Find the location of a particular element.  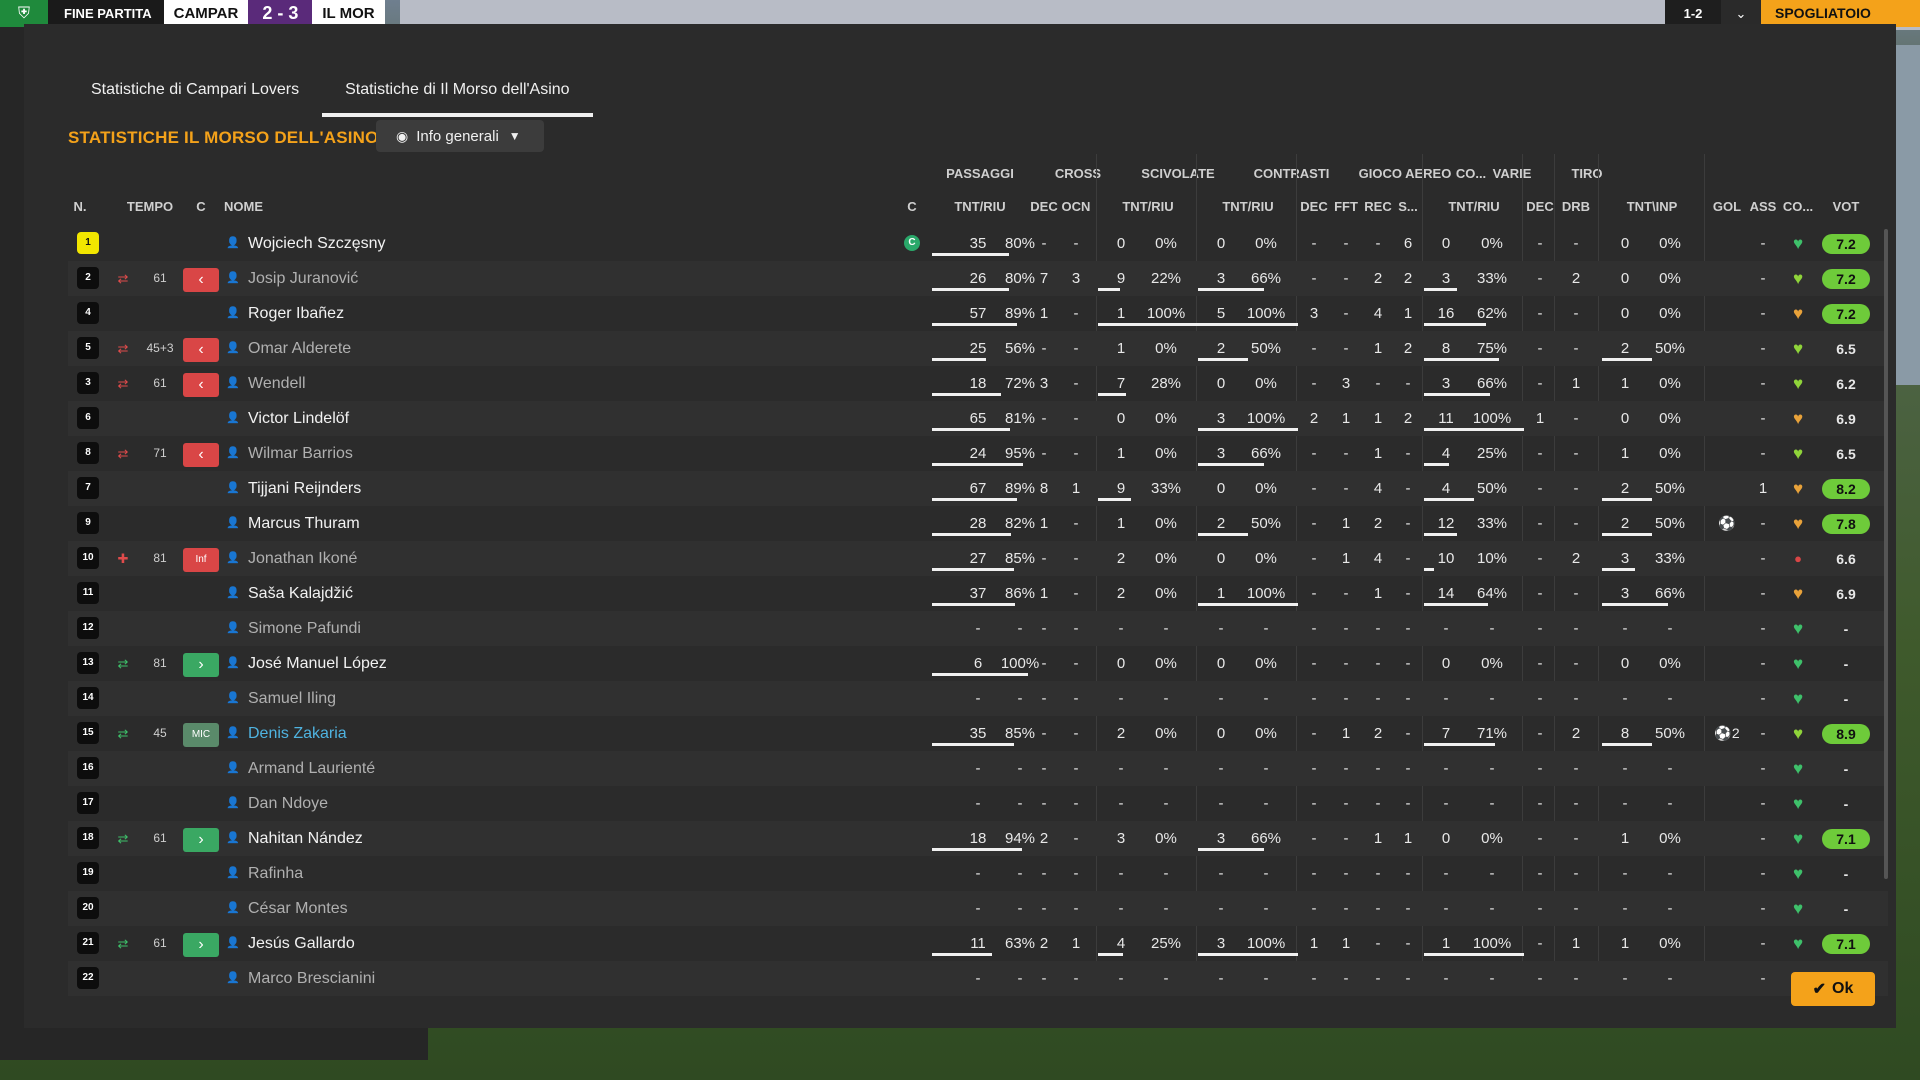

player-name: Roger Ibañez is located at coordinates (296, 313).